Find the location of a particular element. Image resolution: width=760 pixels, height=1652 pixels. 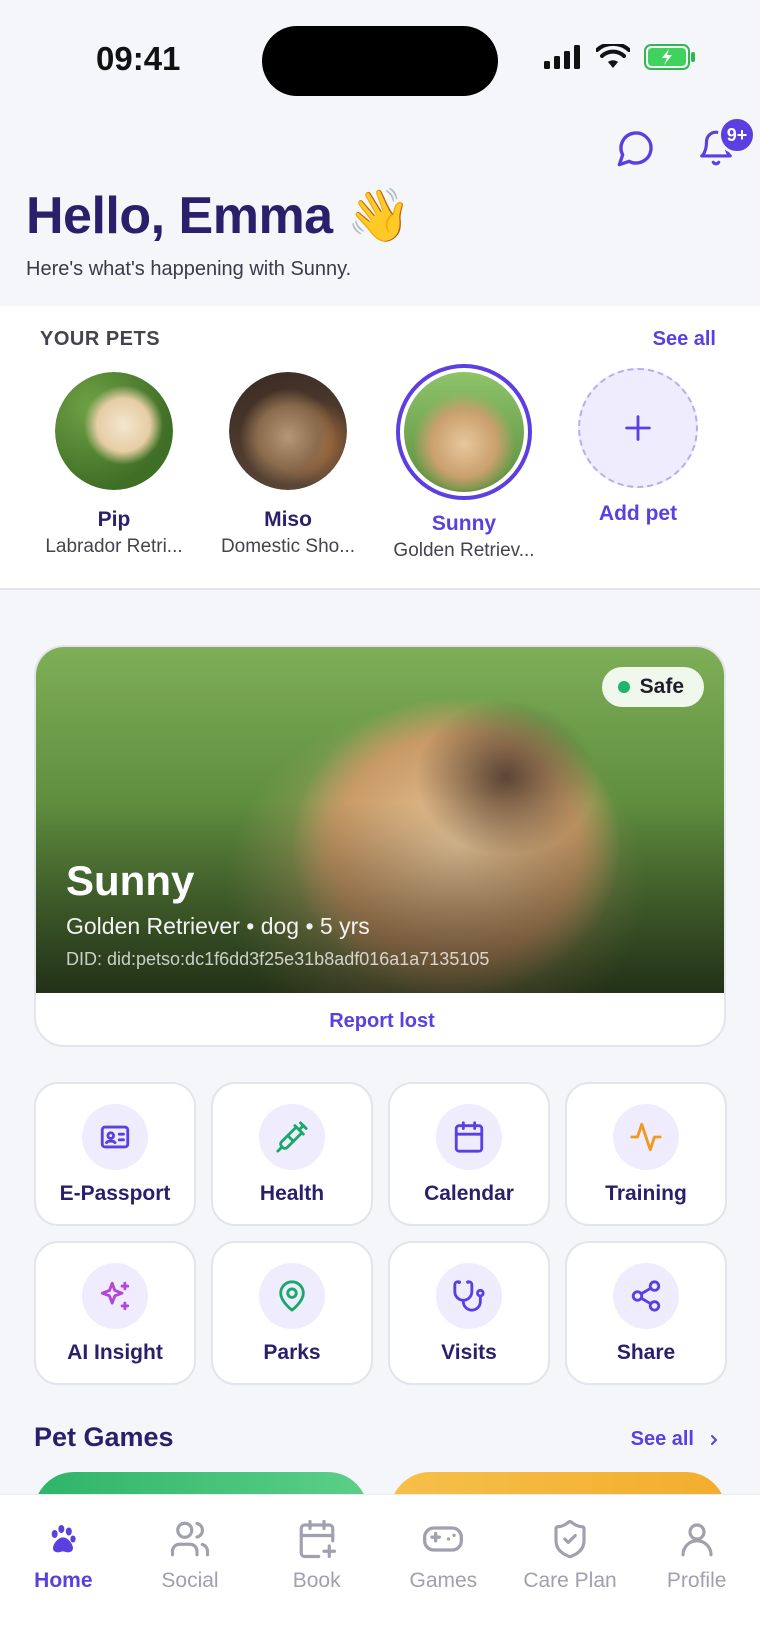

tab-social: Social is located at coordinates (190, 1573).